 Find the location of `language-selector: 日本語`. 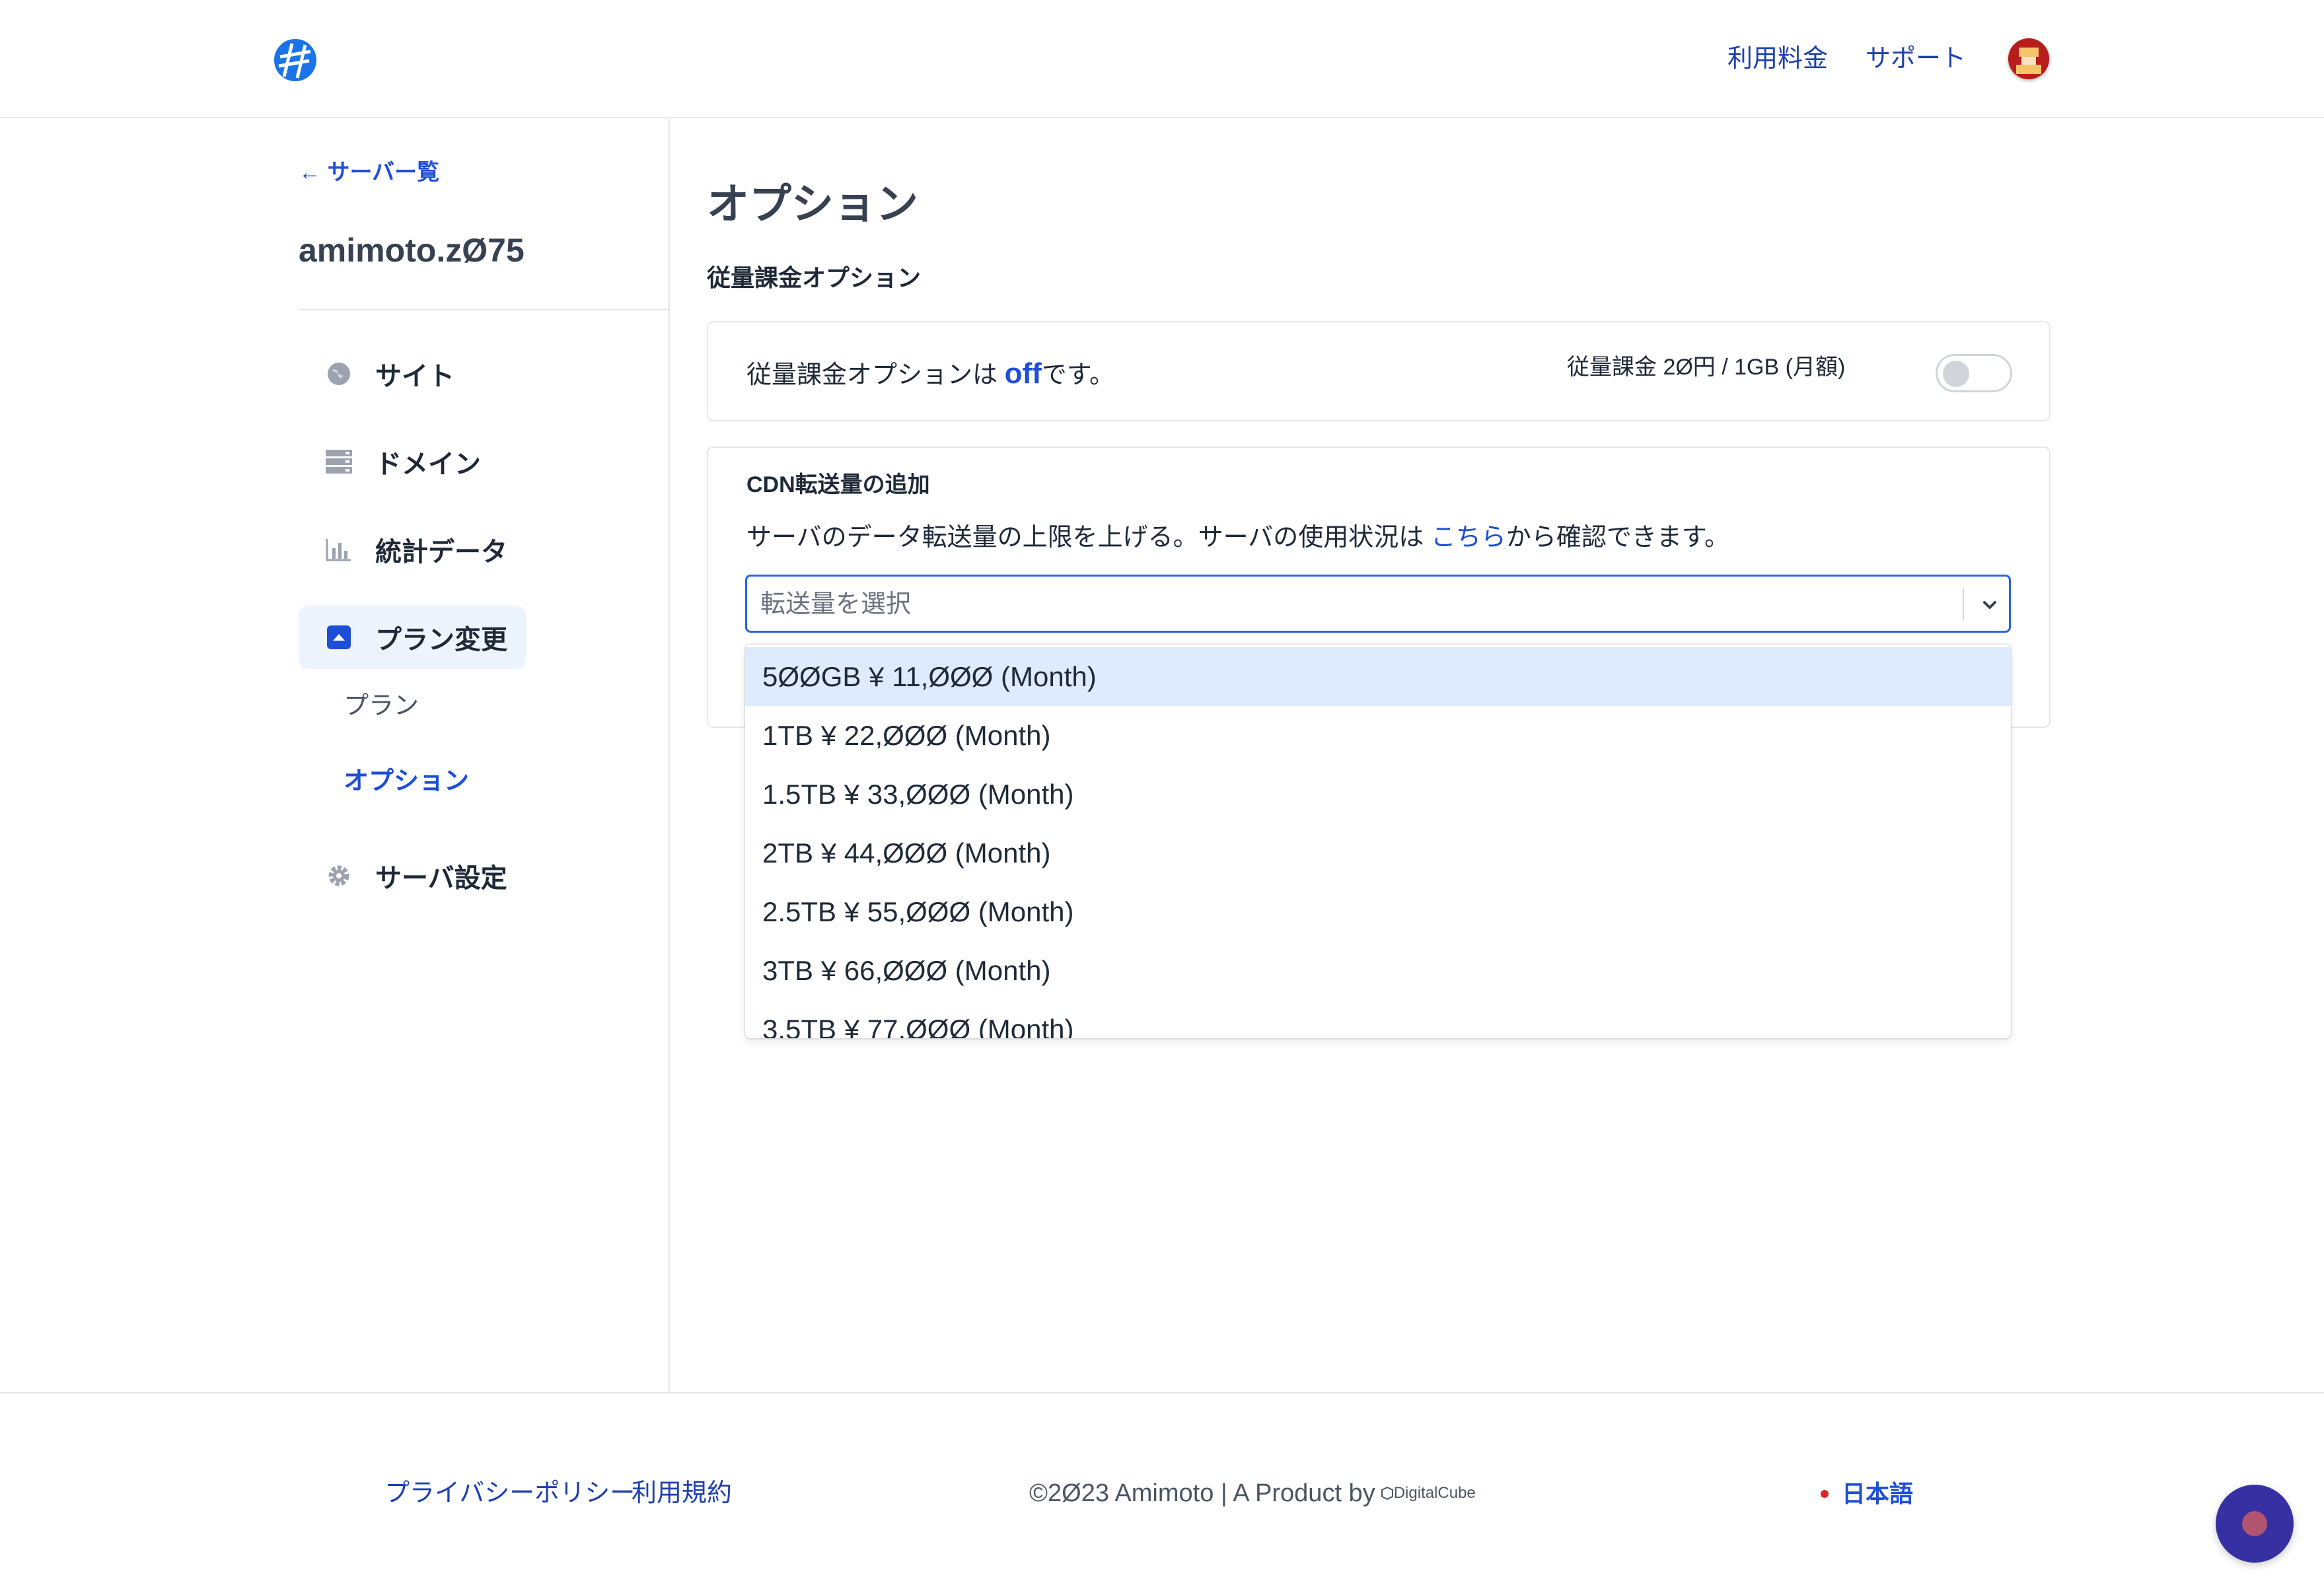

language-selector: 日本語 is located at coordinates (1867, 1494).